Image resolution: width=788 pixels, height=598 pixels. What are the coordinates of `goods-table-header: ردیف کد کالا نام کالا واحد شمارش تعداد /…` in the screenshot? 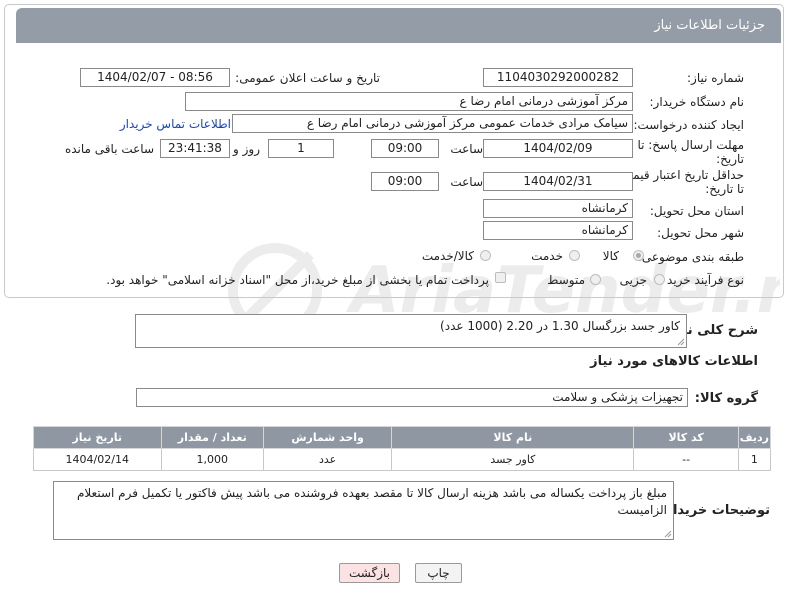 It's located at (402, 437).